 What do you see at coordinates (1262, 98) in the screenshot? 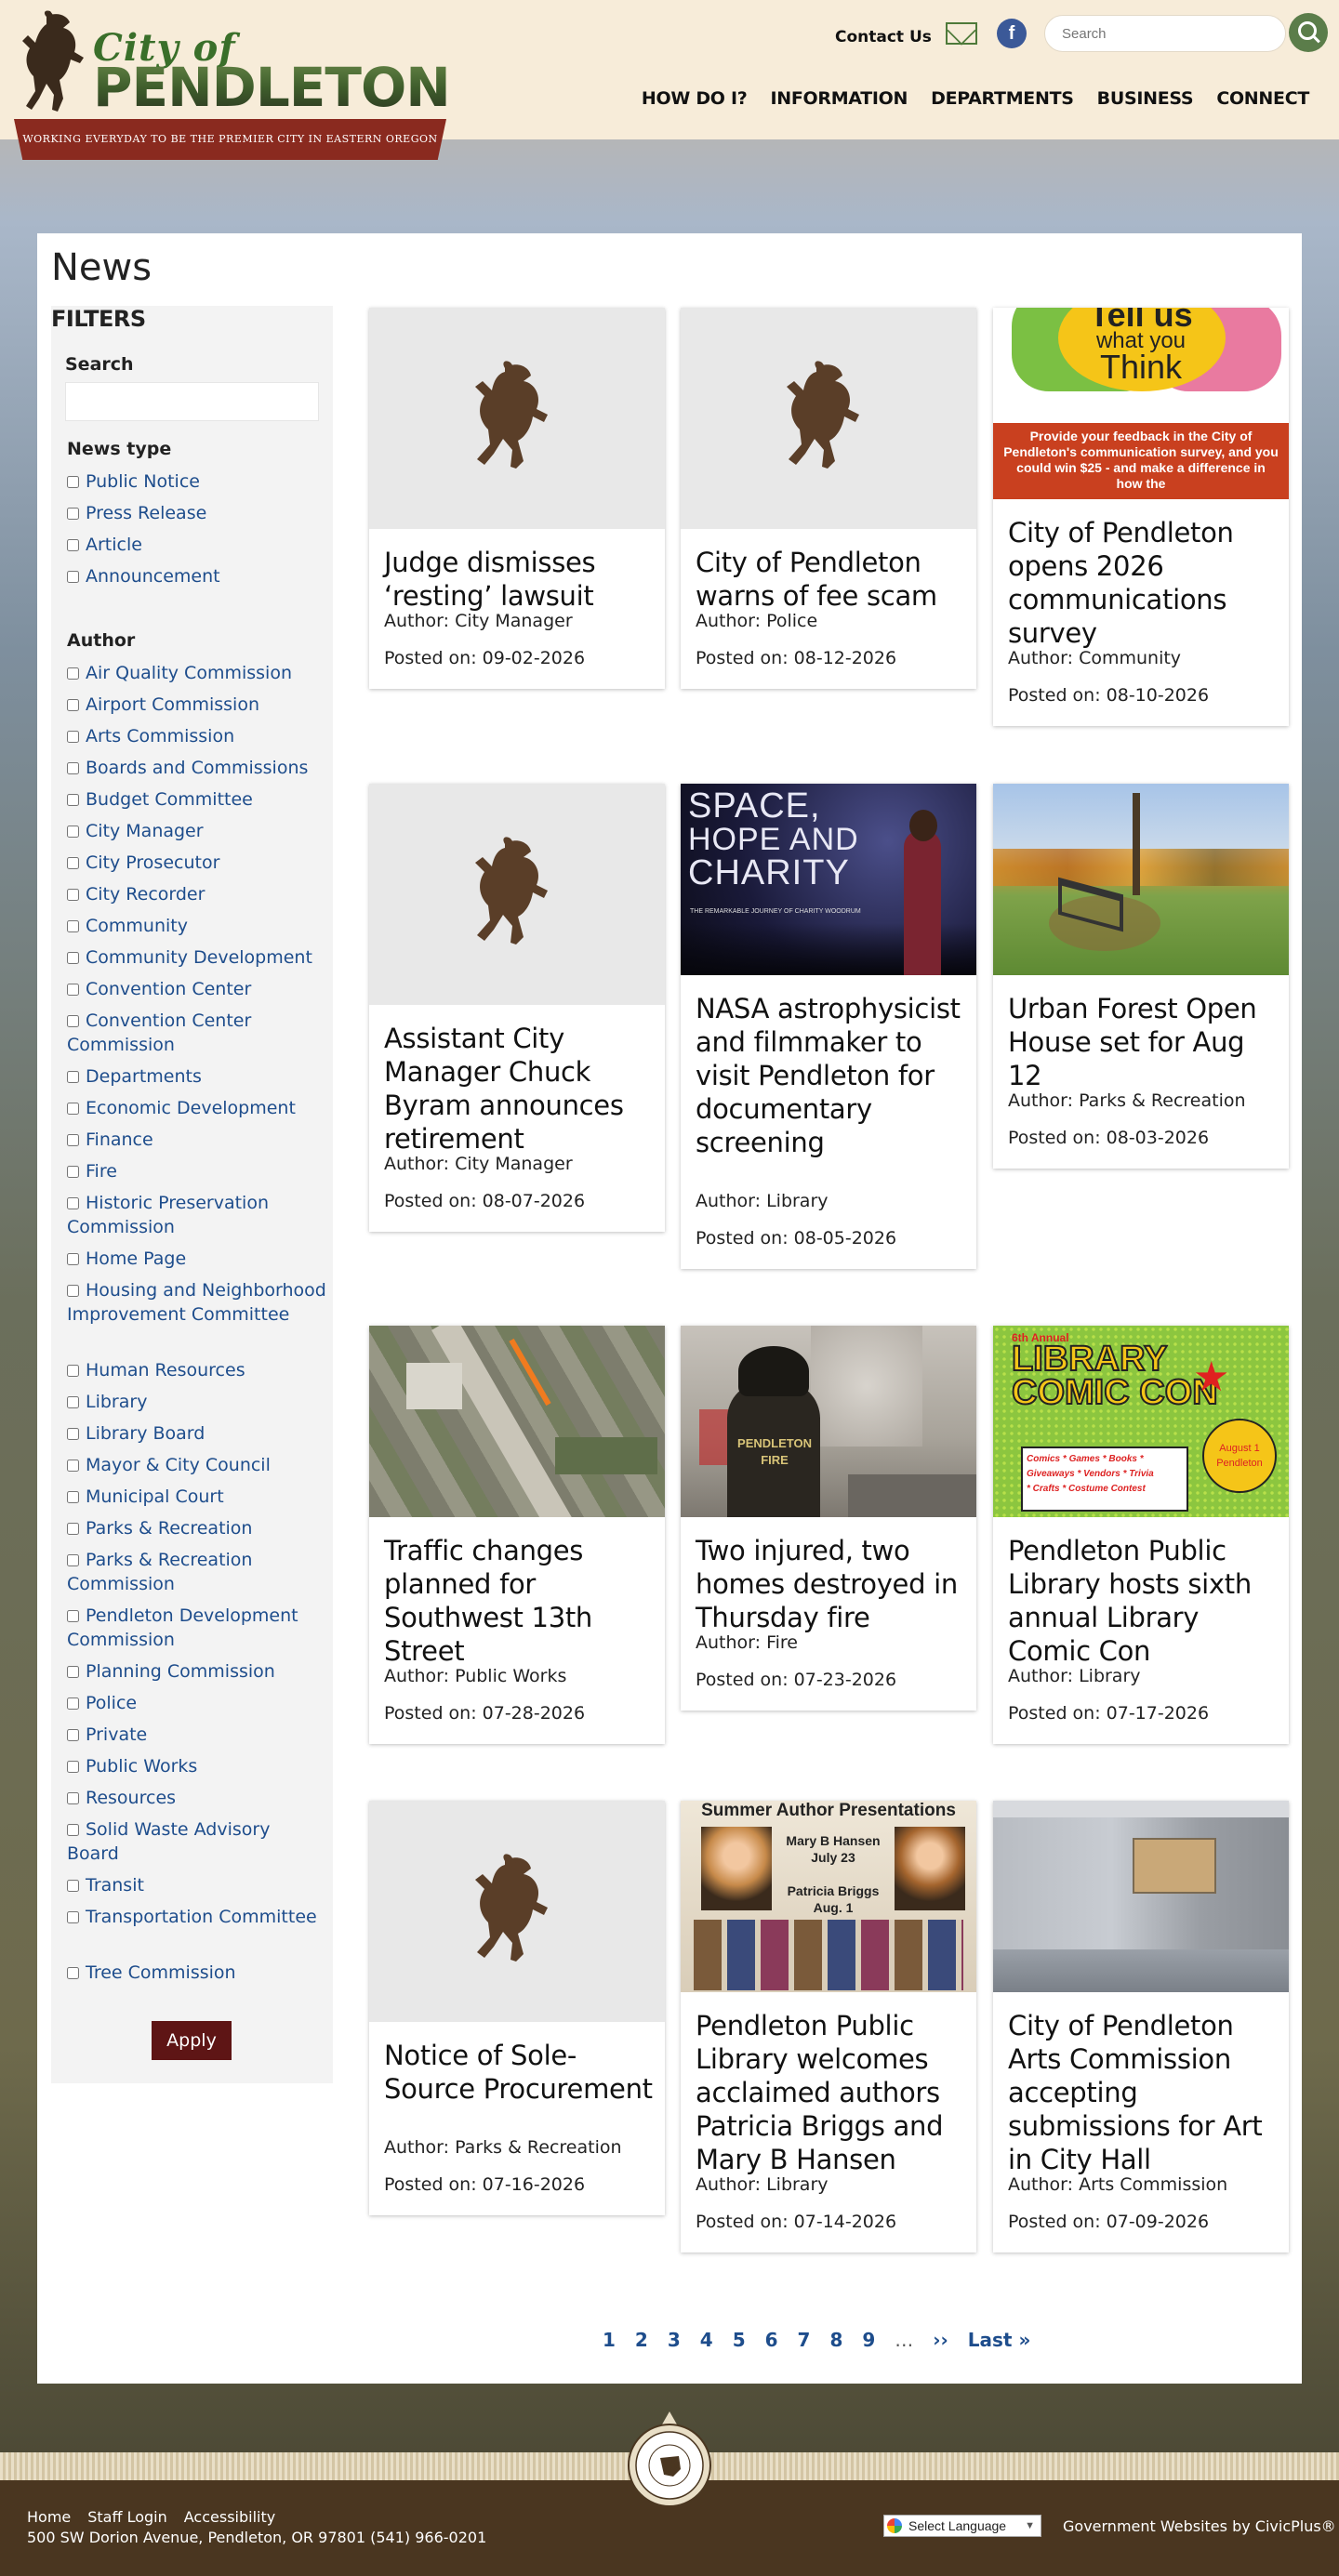
I see `nav-connect: CONNECT` at bounding box center [1262, 98].